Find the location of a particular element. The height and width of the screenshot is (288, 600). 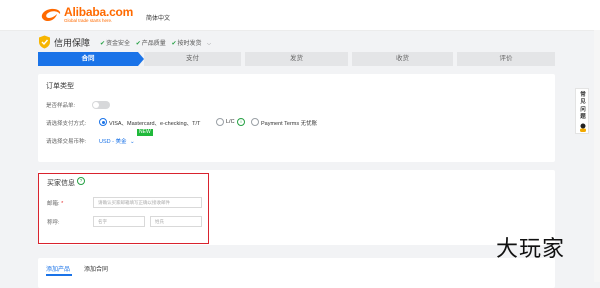

payment-terms-radio is located at coordinates (255, 122).